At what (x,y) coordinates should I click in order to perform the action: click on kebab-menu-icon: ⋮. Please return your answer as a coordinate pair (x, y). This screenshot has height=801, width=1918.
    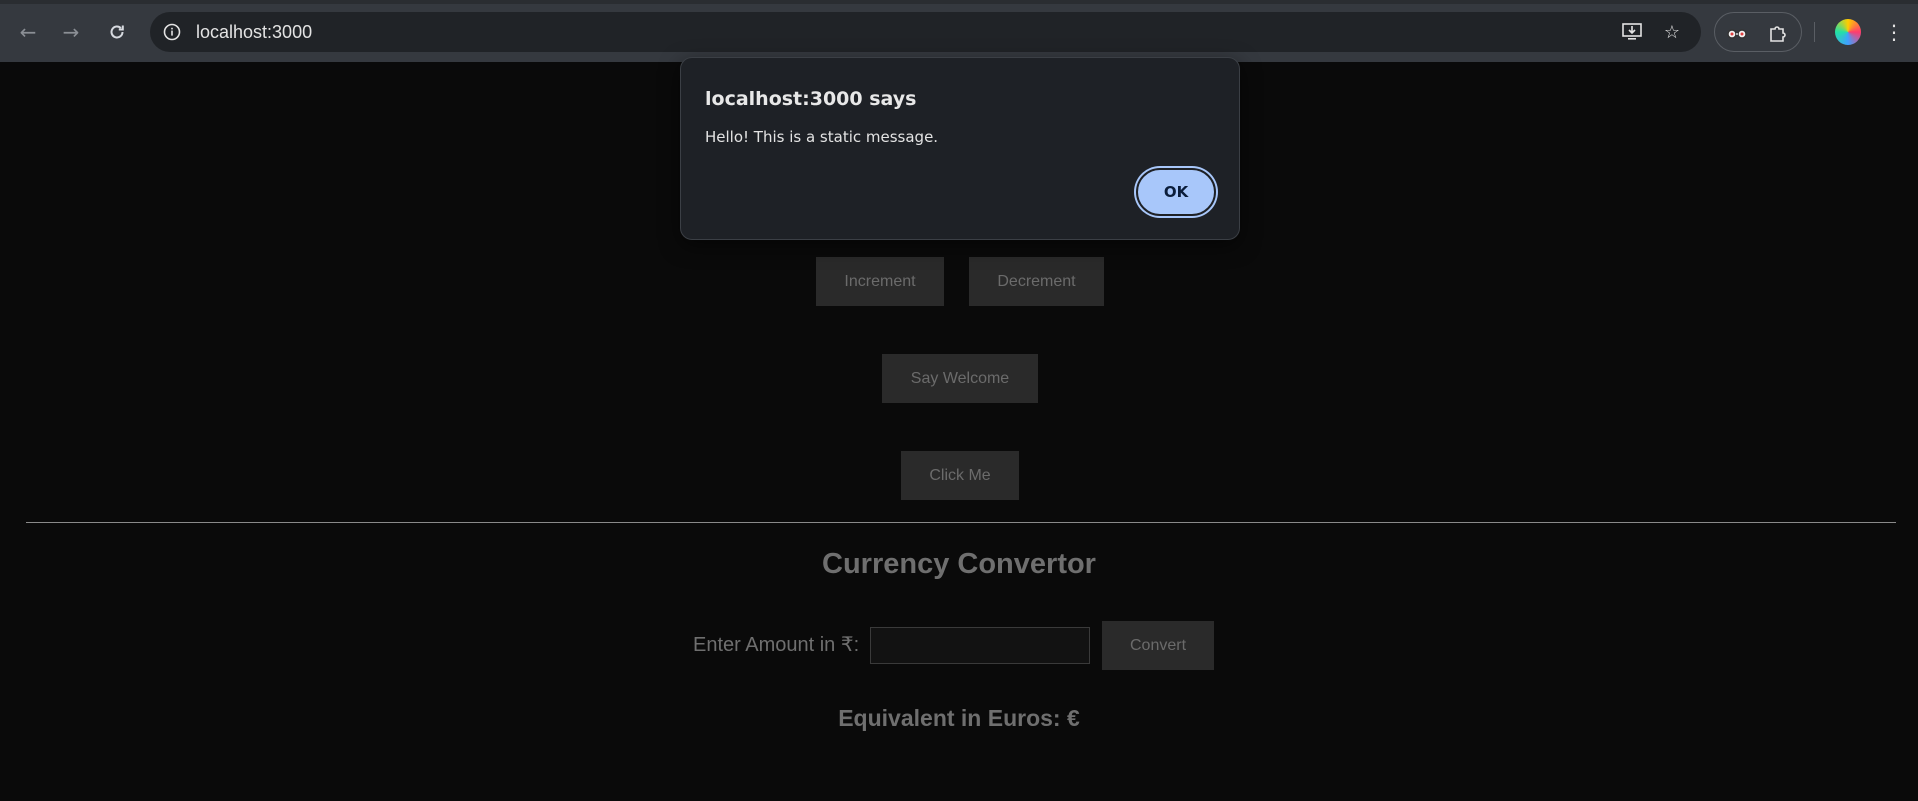
    Looking at the image, I should click on (1894, 32).